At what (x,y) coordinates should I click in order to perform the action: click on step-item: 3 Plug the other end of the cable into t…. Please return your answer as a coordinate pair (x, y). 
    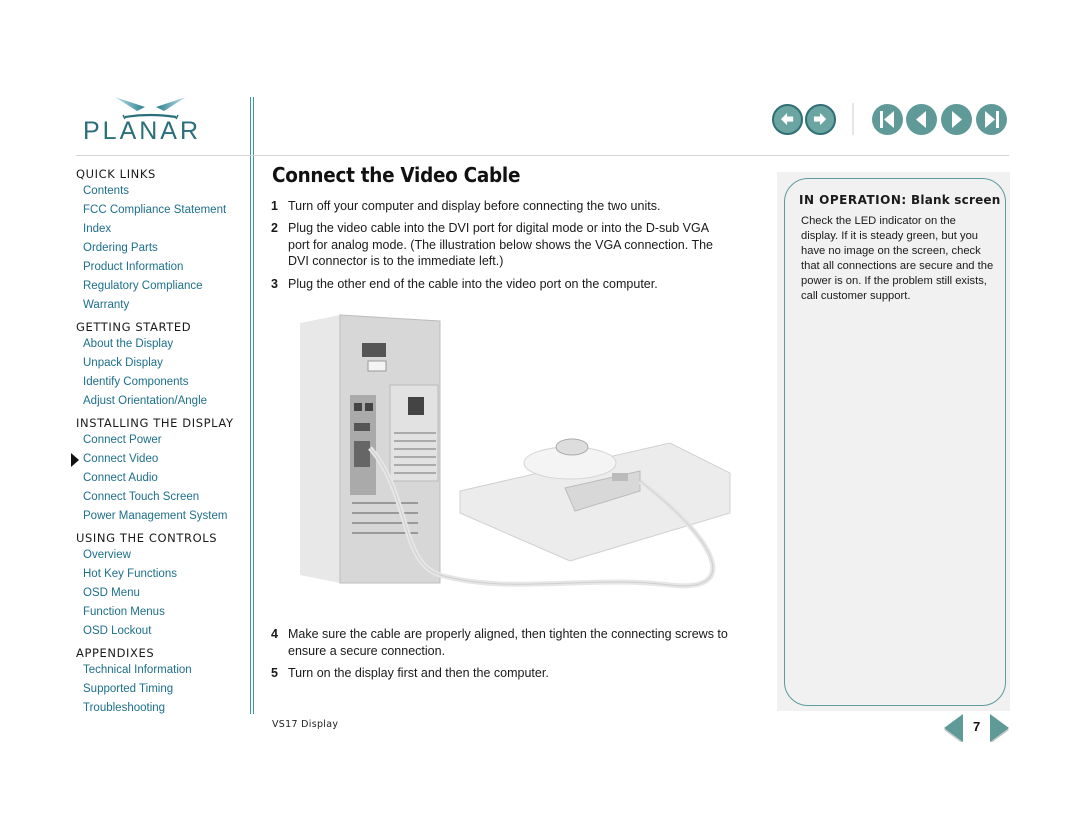
    Looking at the image, I should click on (499, 284).